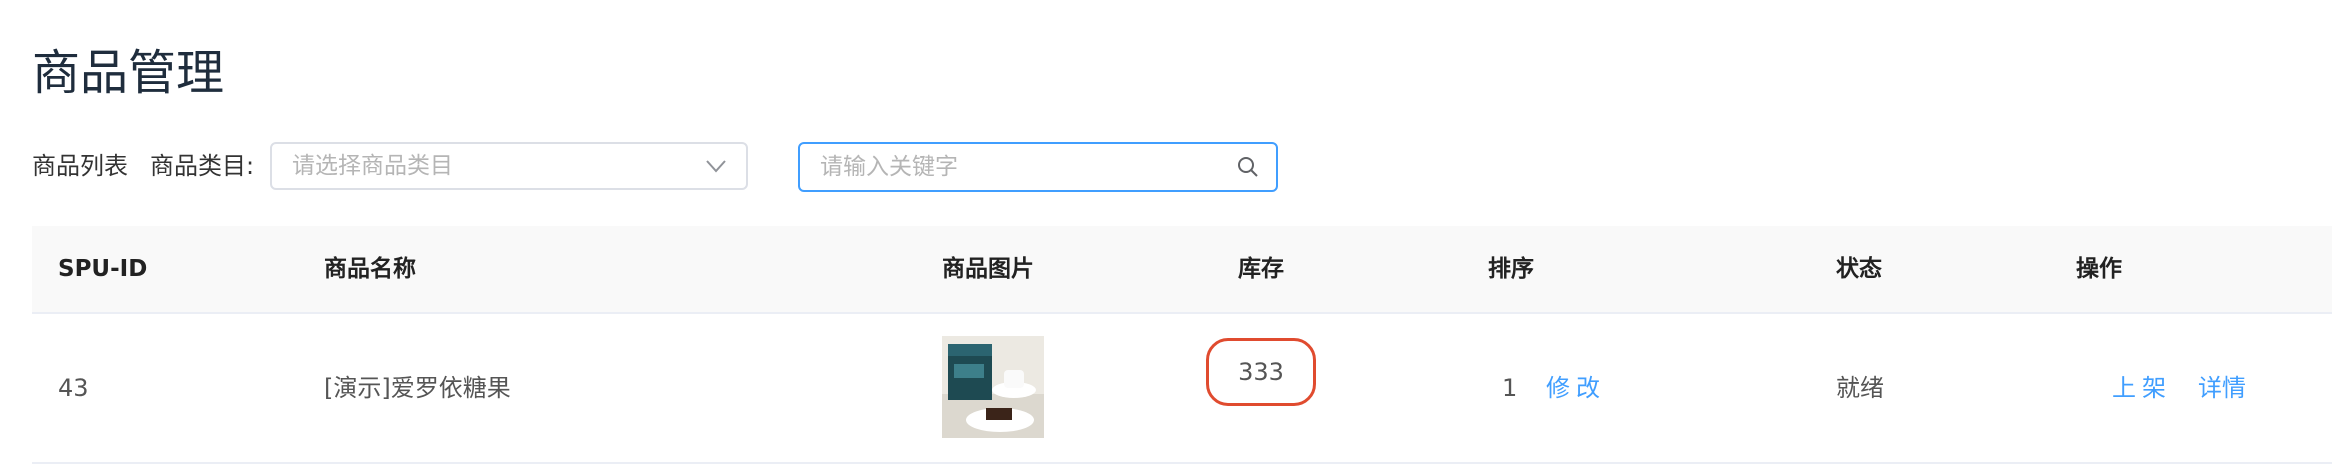 Image resolution: width=2332 pixels, height=464 pixels. I want to click on search-placeholder: 请输入关键字, so click(889, 167).